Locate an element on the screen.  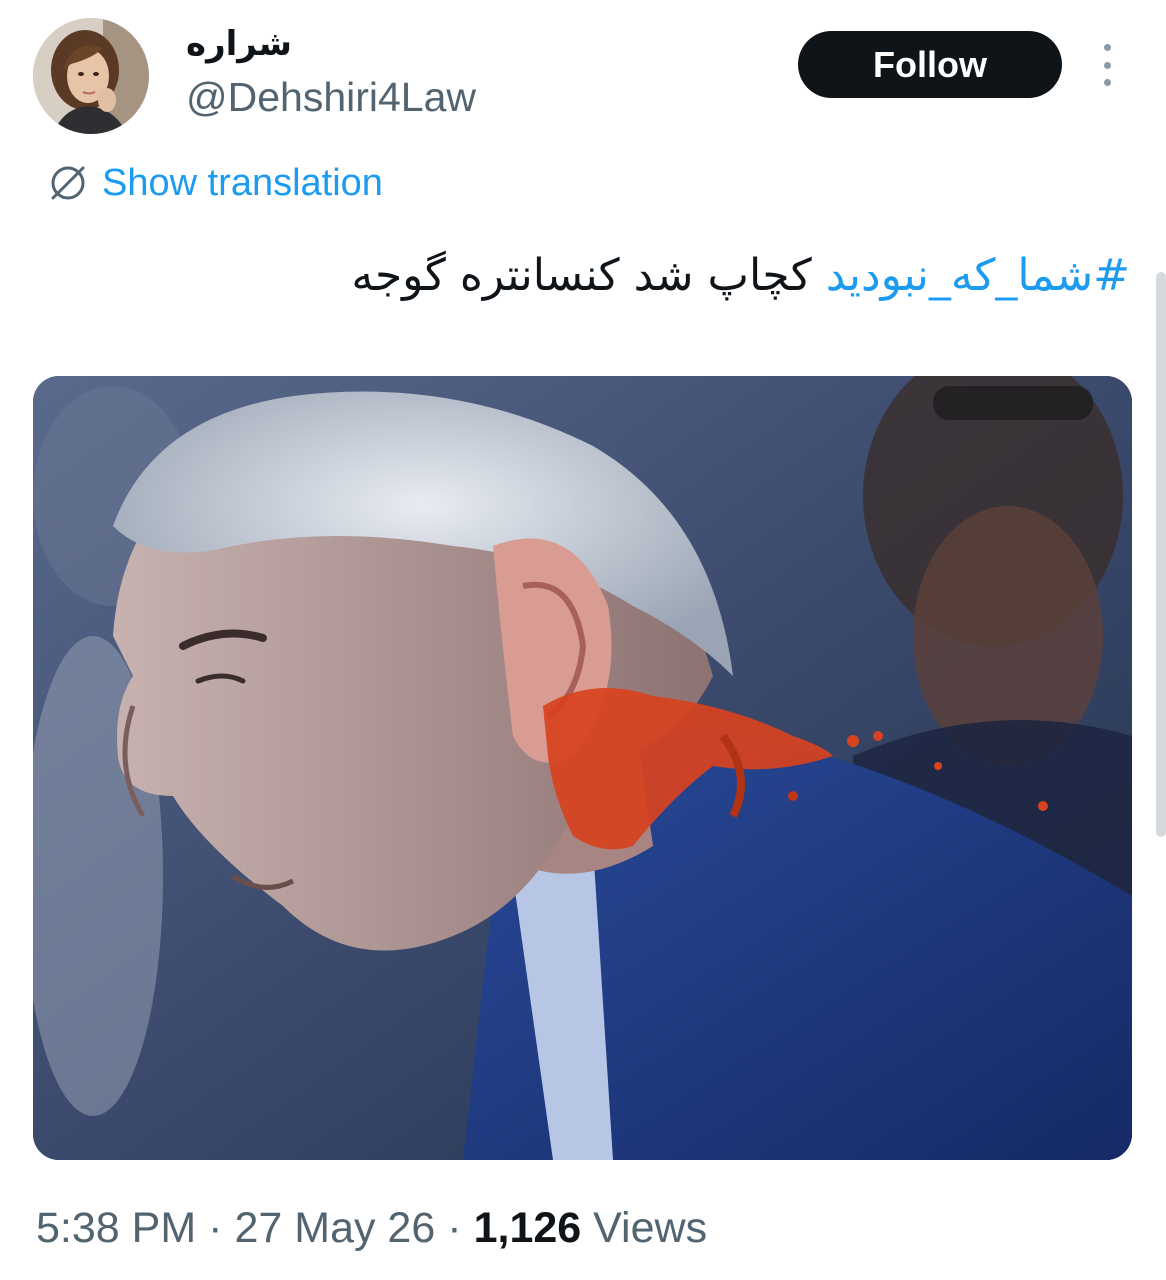
user-handle: @Dehshiri4Law is located at coordinates (331, 97).